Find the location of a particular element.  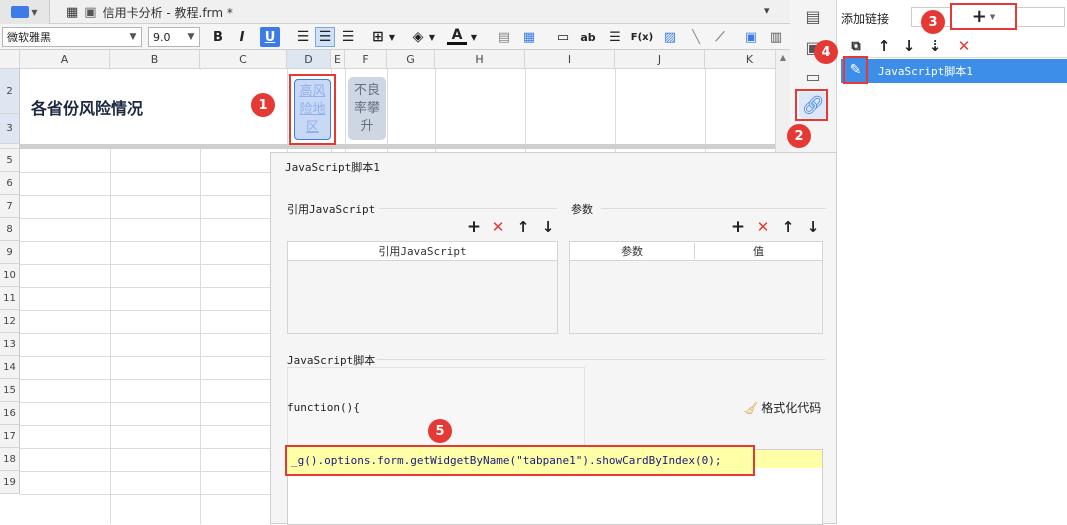

bad-rate-label: 不良率攀升 is located at coordinates (366, 108).